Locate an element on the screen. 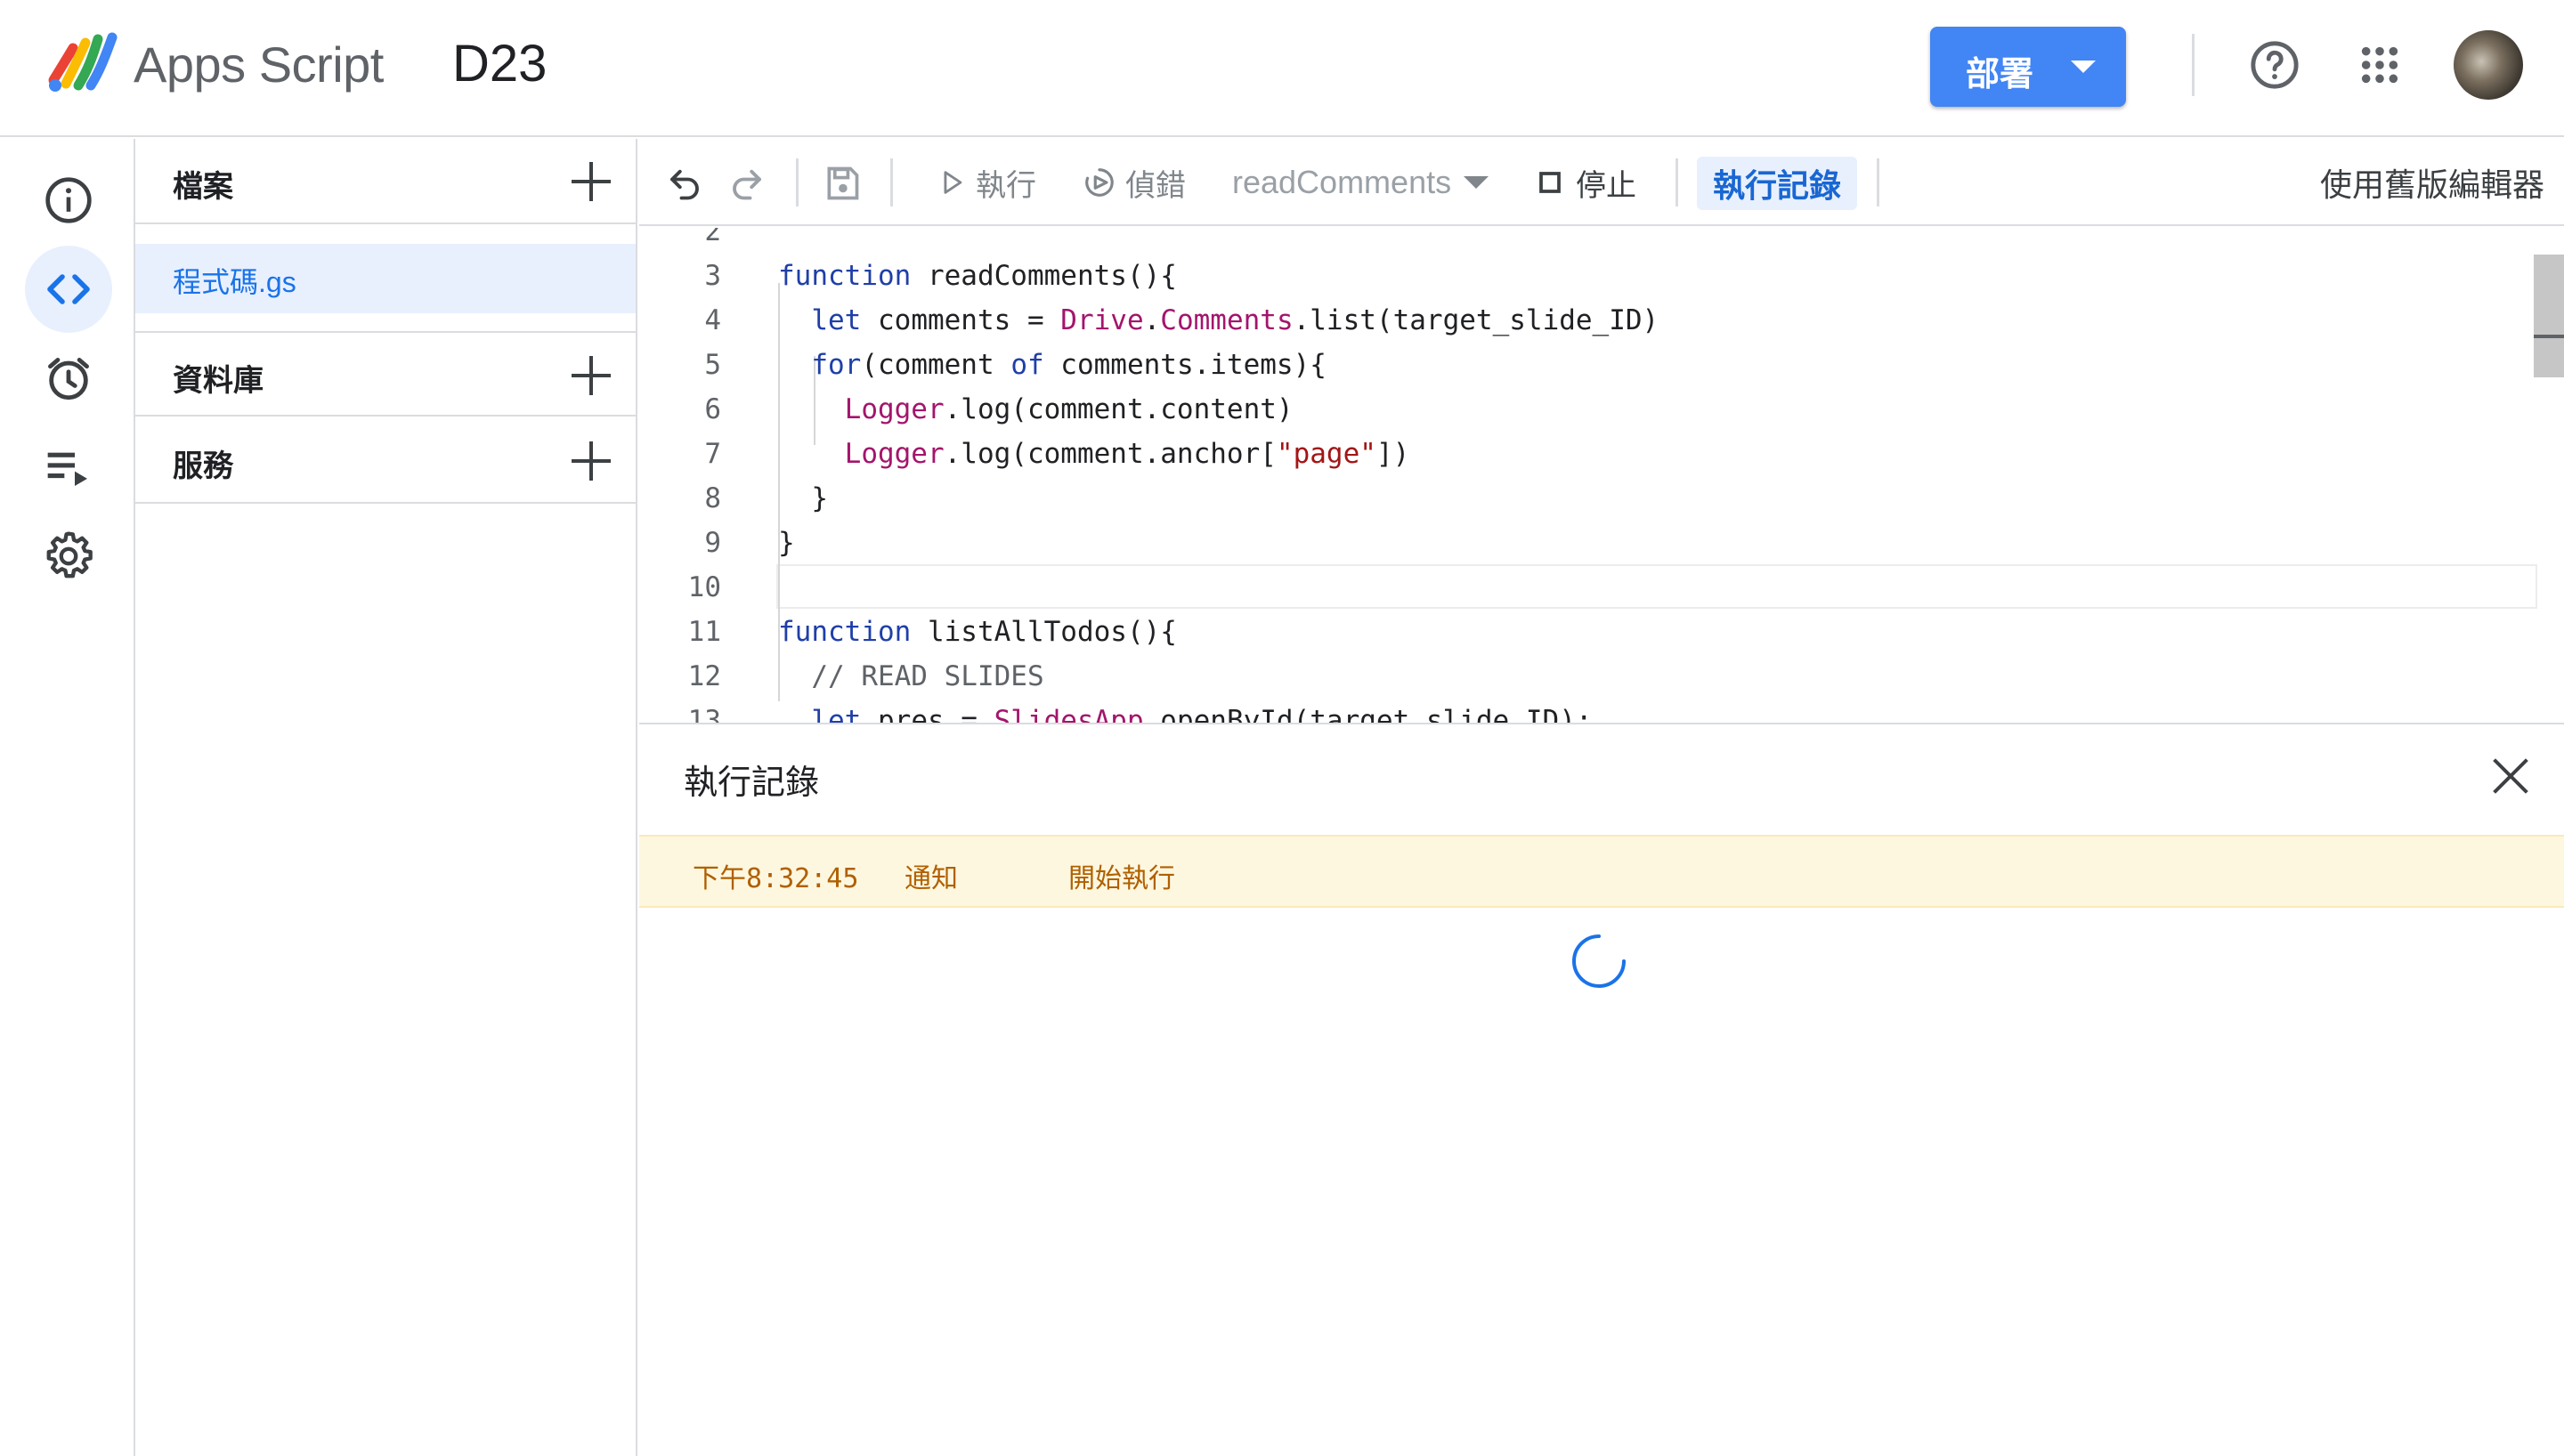  code-line: 10 is located at coordinates (1587, 586).